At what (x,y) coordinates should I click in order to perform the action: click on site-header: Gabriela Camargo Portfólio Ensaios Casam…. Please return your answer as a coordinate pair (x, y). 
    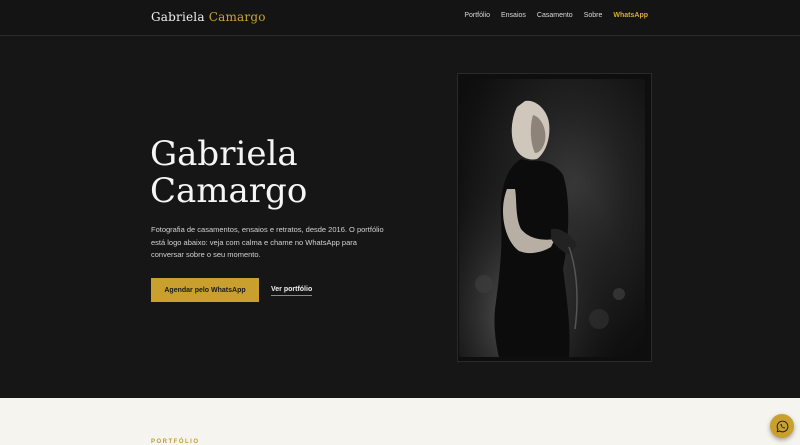
    Looking at the image, I should click on (400, 18).